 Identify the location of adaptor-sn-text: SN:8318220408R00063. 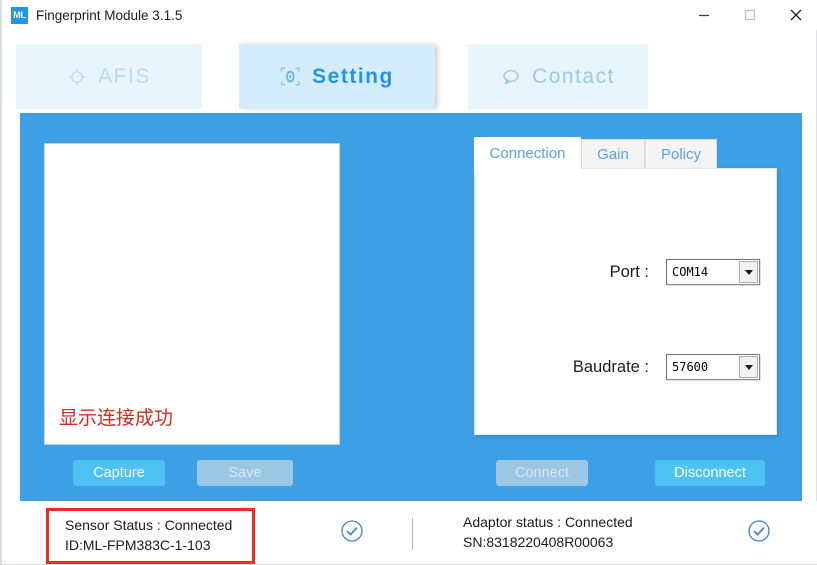
(538, 542).